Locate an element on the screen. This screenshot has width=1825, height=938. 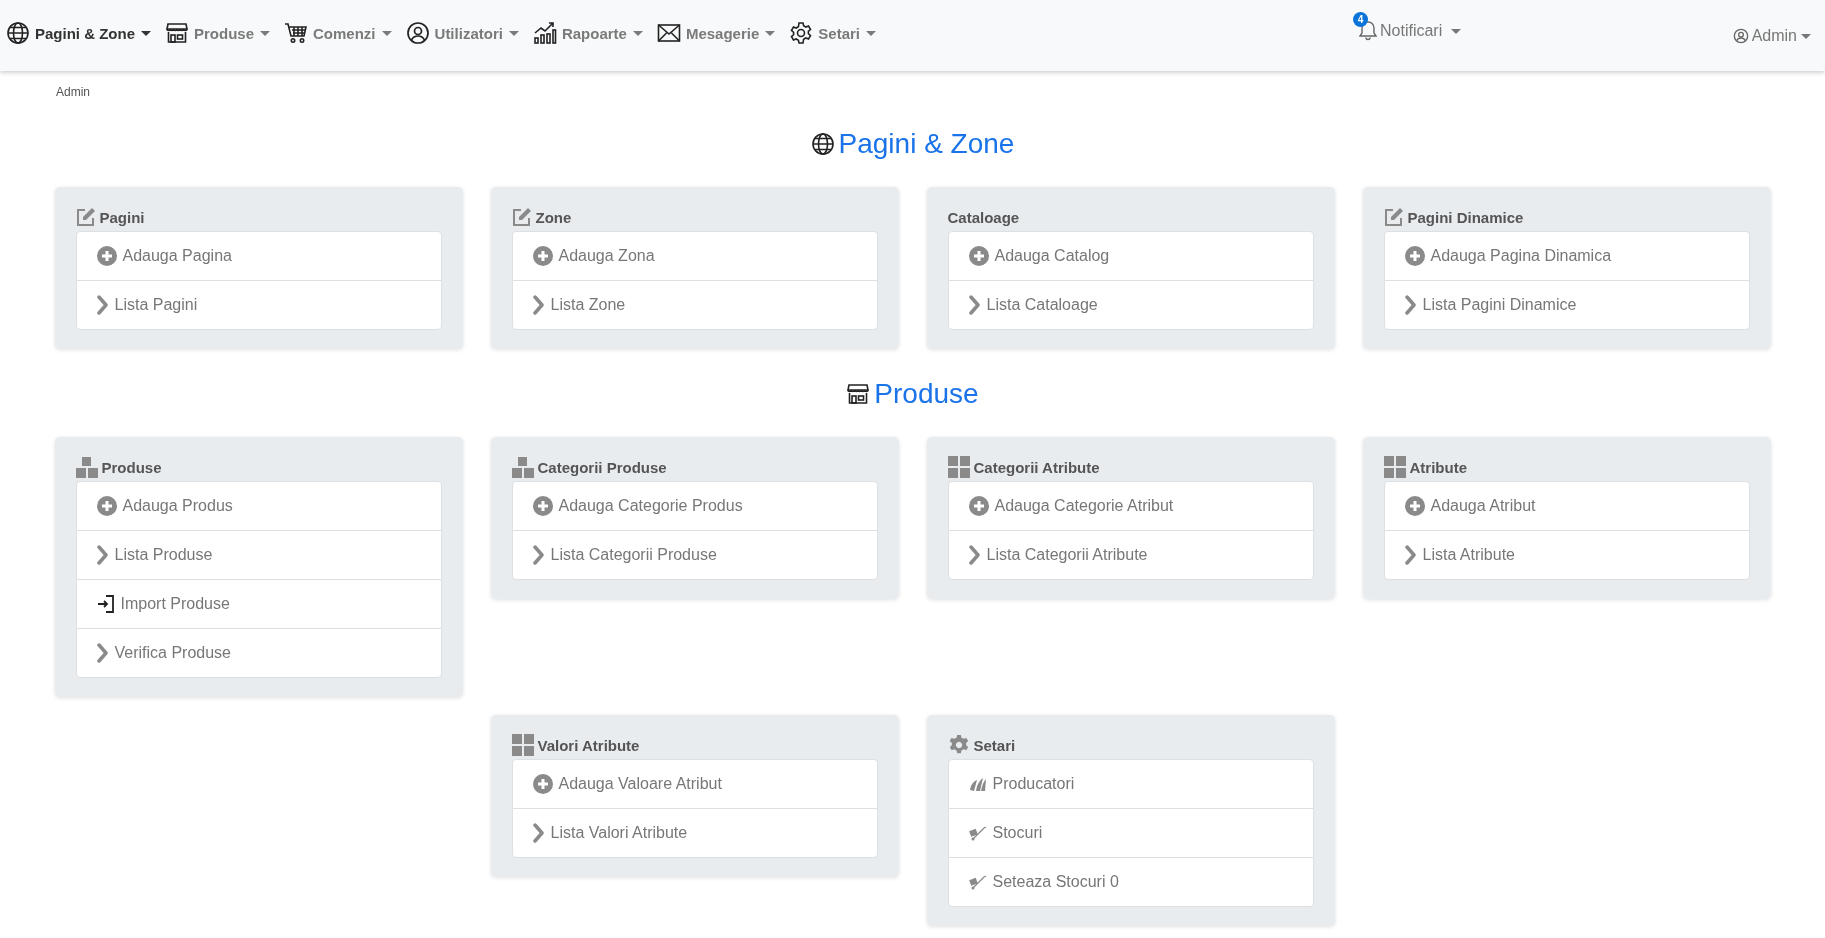
menu-link: Lista Categorii Produse is located at coordinates (694, 554).